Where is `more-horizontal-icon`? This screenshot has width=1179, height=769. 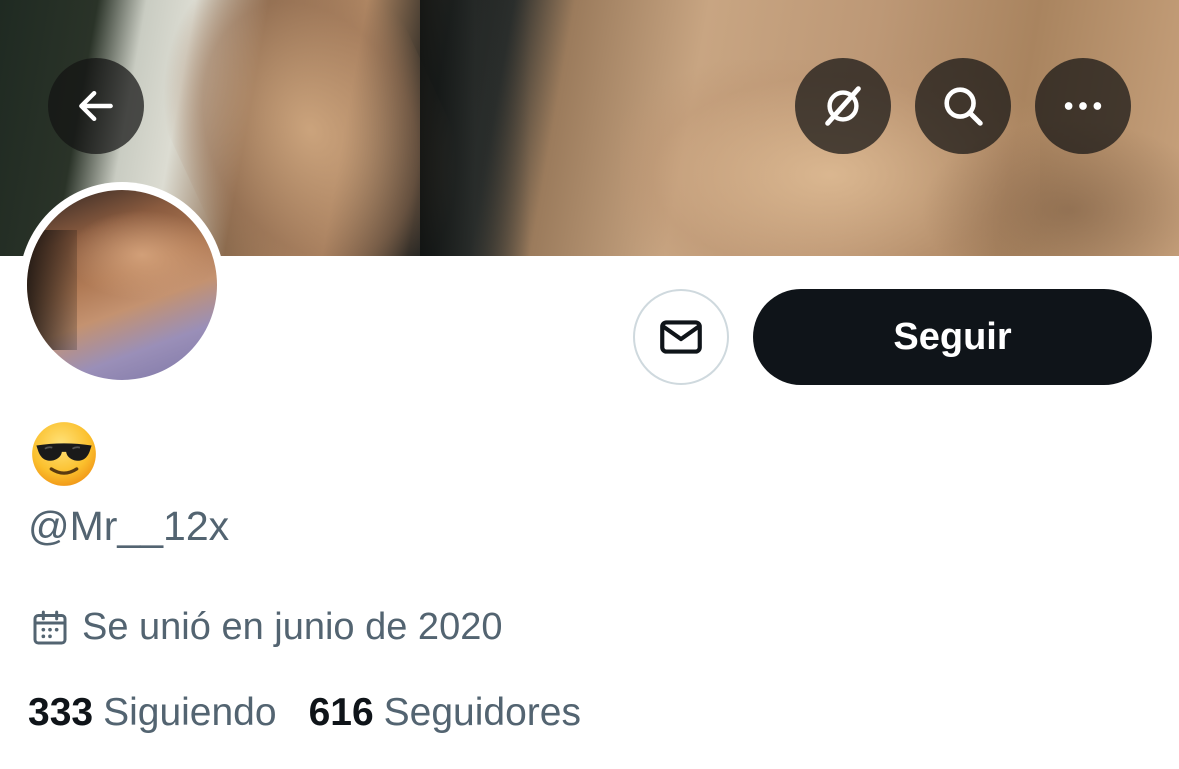
more-horizontal-icon is located at coordinates (1083, 106).